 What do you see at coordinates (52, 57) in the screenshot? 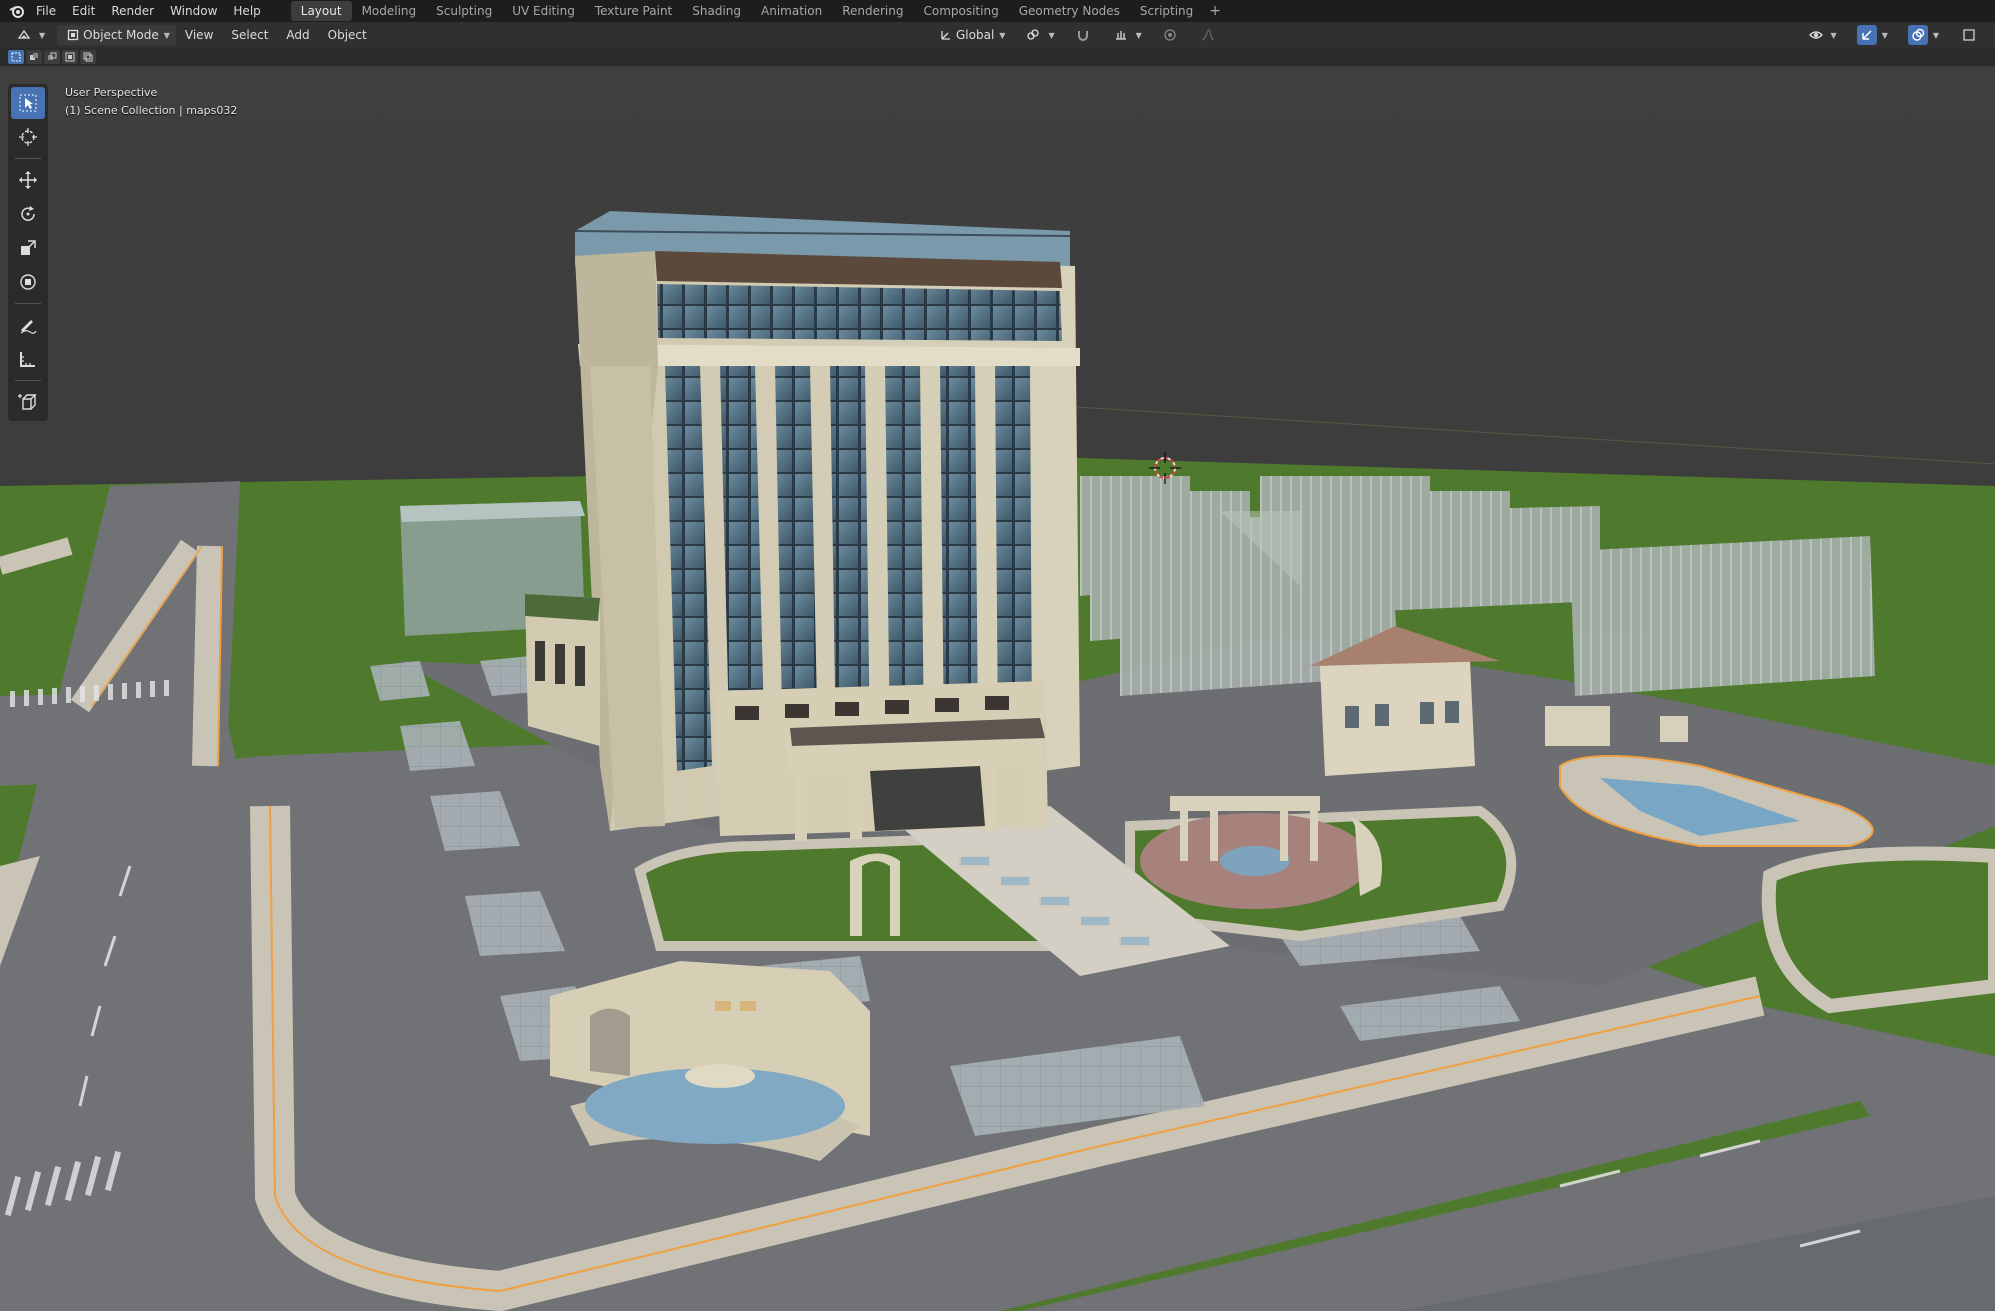
I see `select-subtract-icon` at bounding box center [52, 57].